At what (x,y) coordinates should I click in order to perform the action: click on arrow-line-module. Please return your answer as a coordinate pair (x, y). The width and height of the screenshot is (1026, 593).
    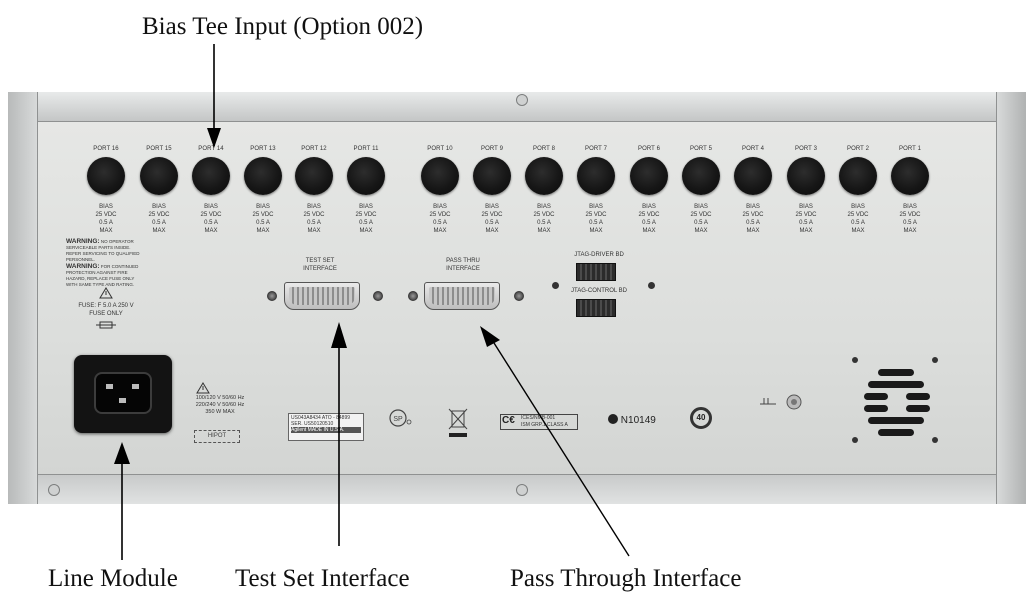
    Looking at the image, I should click on (122, 501).